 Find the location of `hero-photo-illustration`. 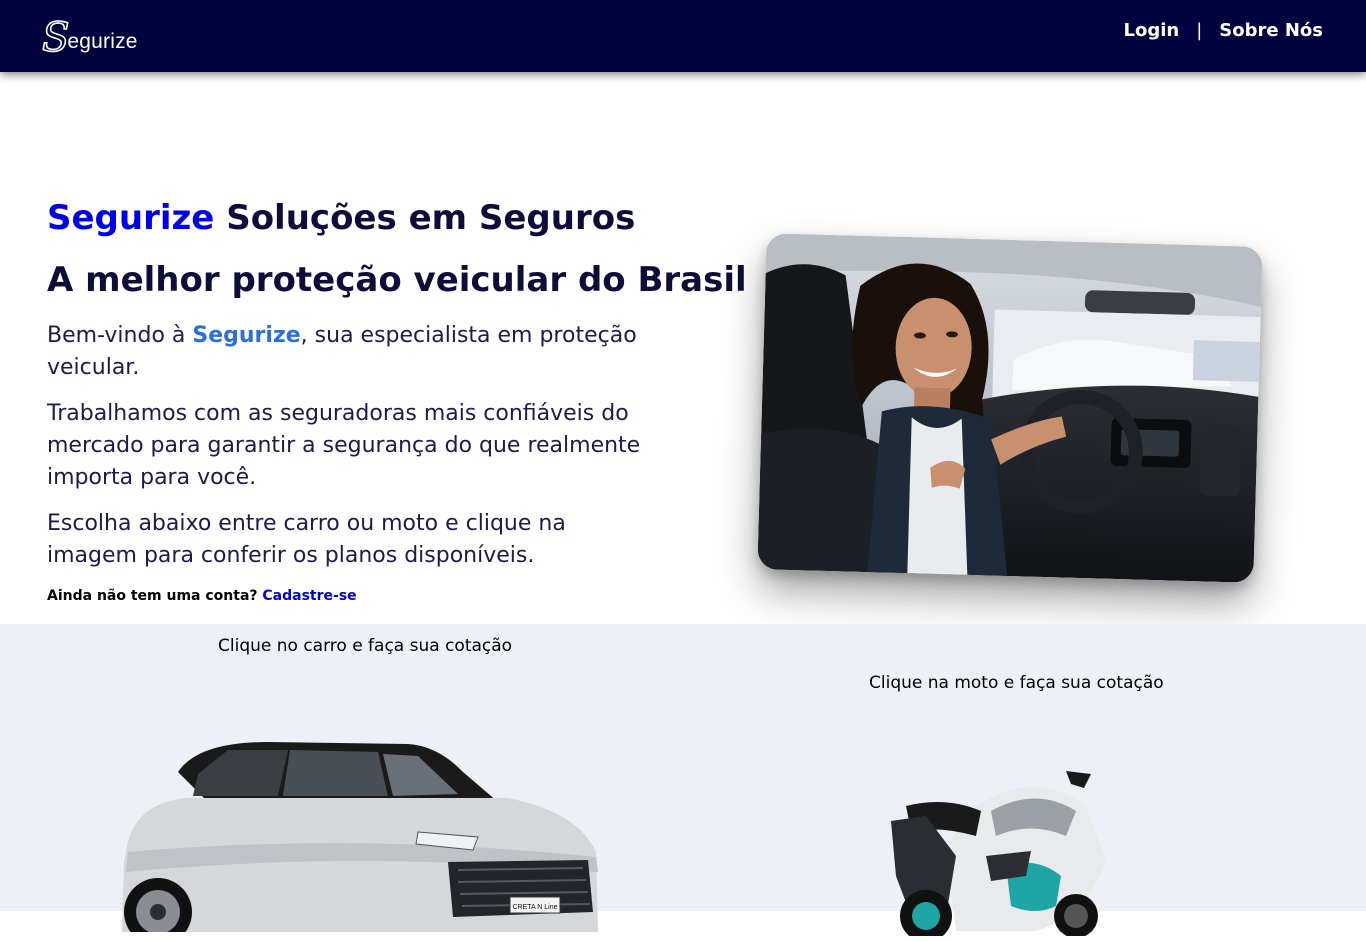

hero-photo-illustration is located at coordinates (1010, 408).